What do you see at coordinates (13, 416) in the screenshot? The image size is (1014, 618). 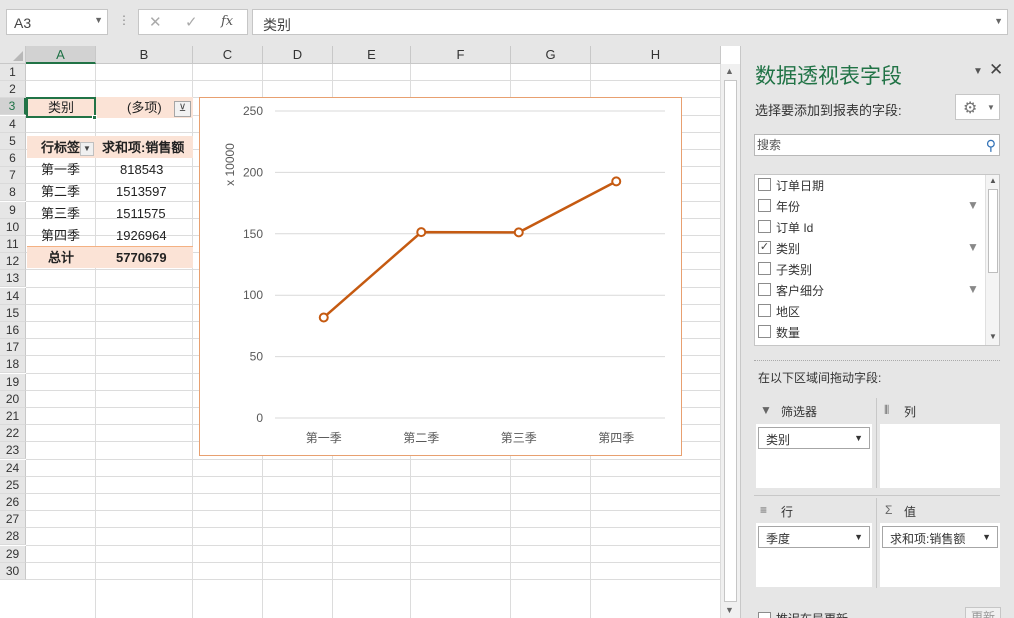 I see `row-header-21: 21` at bounding box center [13, 416].